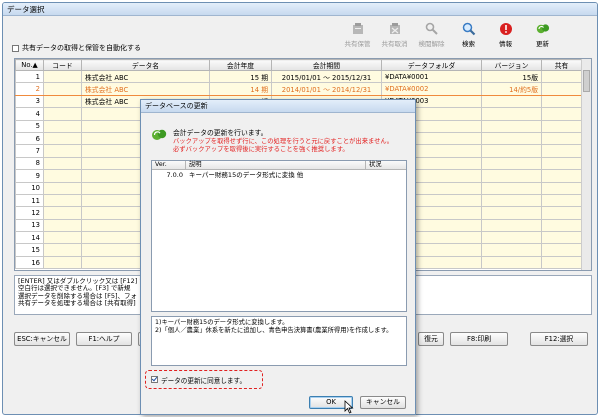 The height and width of the screenshot is (417, 600). I want to click on cell-data-folder: ¥DATA¥0001, so click(431, 76).